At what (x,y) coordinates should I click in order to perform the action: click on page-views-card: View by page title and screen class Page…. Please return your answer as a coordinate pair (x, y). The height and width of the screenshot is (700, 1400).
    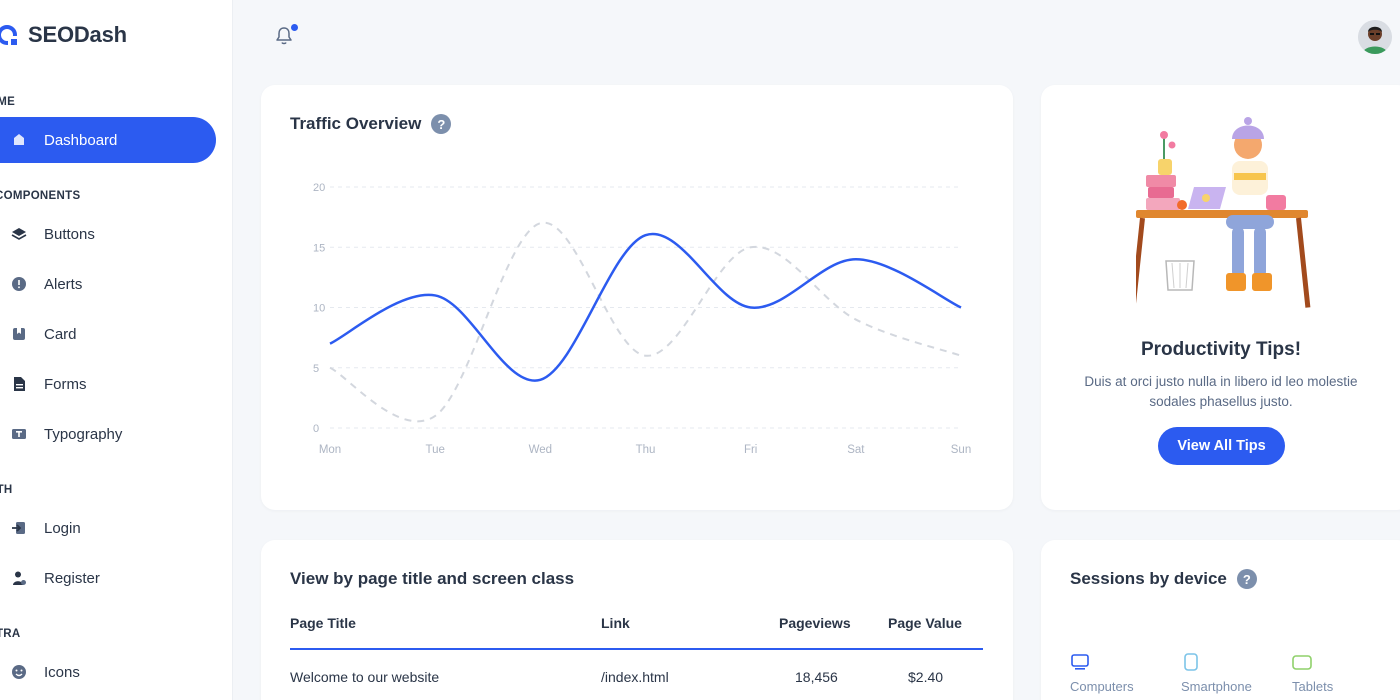
    Looking at the image, I should click on (637, 620).